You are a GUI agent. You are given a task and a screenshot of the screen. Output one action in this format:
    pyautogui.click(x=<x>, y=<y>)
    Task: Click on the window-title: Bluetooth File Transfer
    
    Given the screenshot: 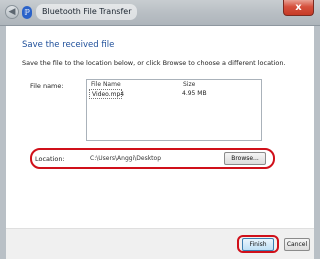 What is the action you would take?
    pyautogui.click(x=87, y=12)
    